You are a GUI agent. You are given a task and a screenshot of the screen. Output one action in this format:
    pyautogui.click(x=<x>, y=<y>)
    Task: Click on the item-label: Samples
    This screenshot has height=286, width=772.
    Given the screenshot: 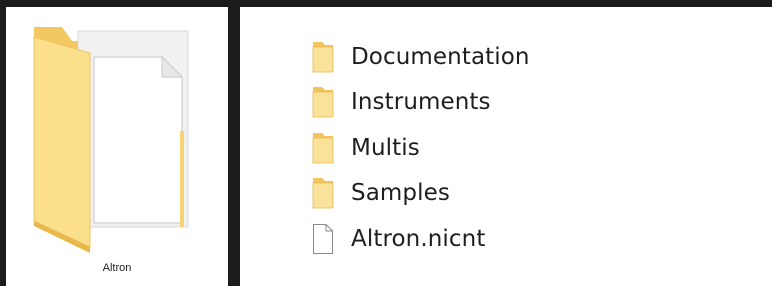 What is the action you would take?
    pyautogui.click(x=400, y=193)
    